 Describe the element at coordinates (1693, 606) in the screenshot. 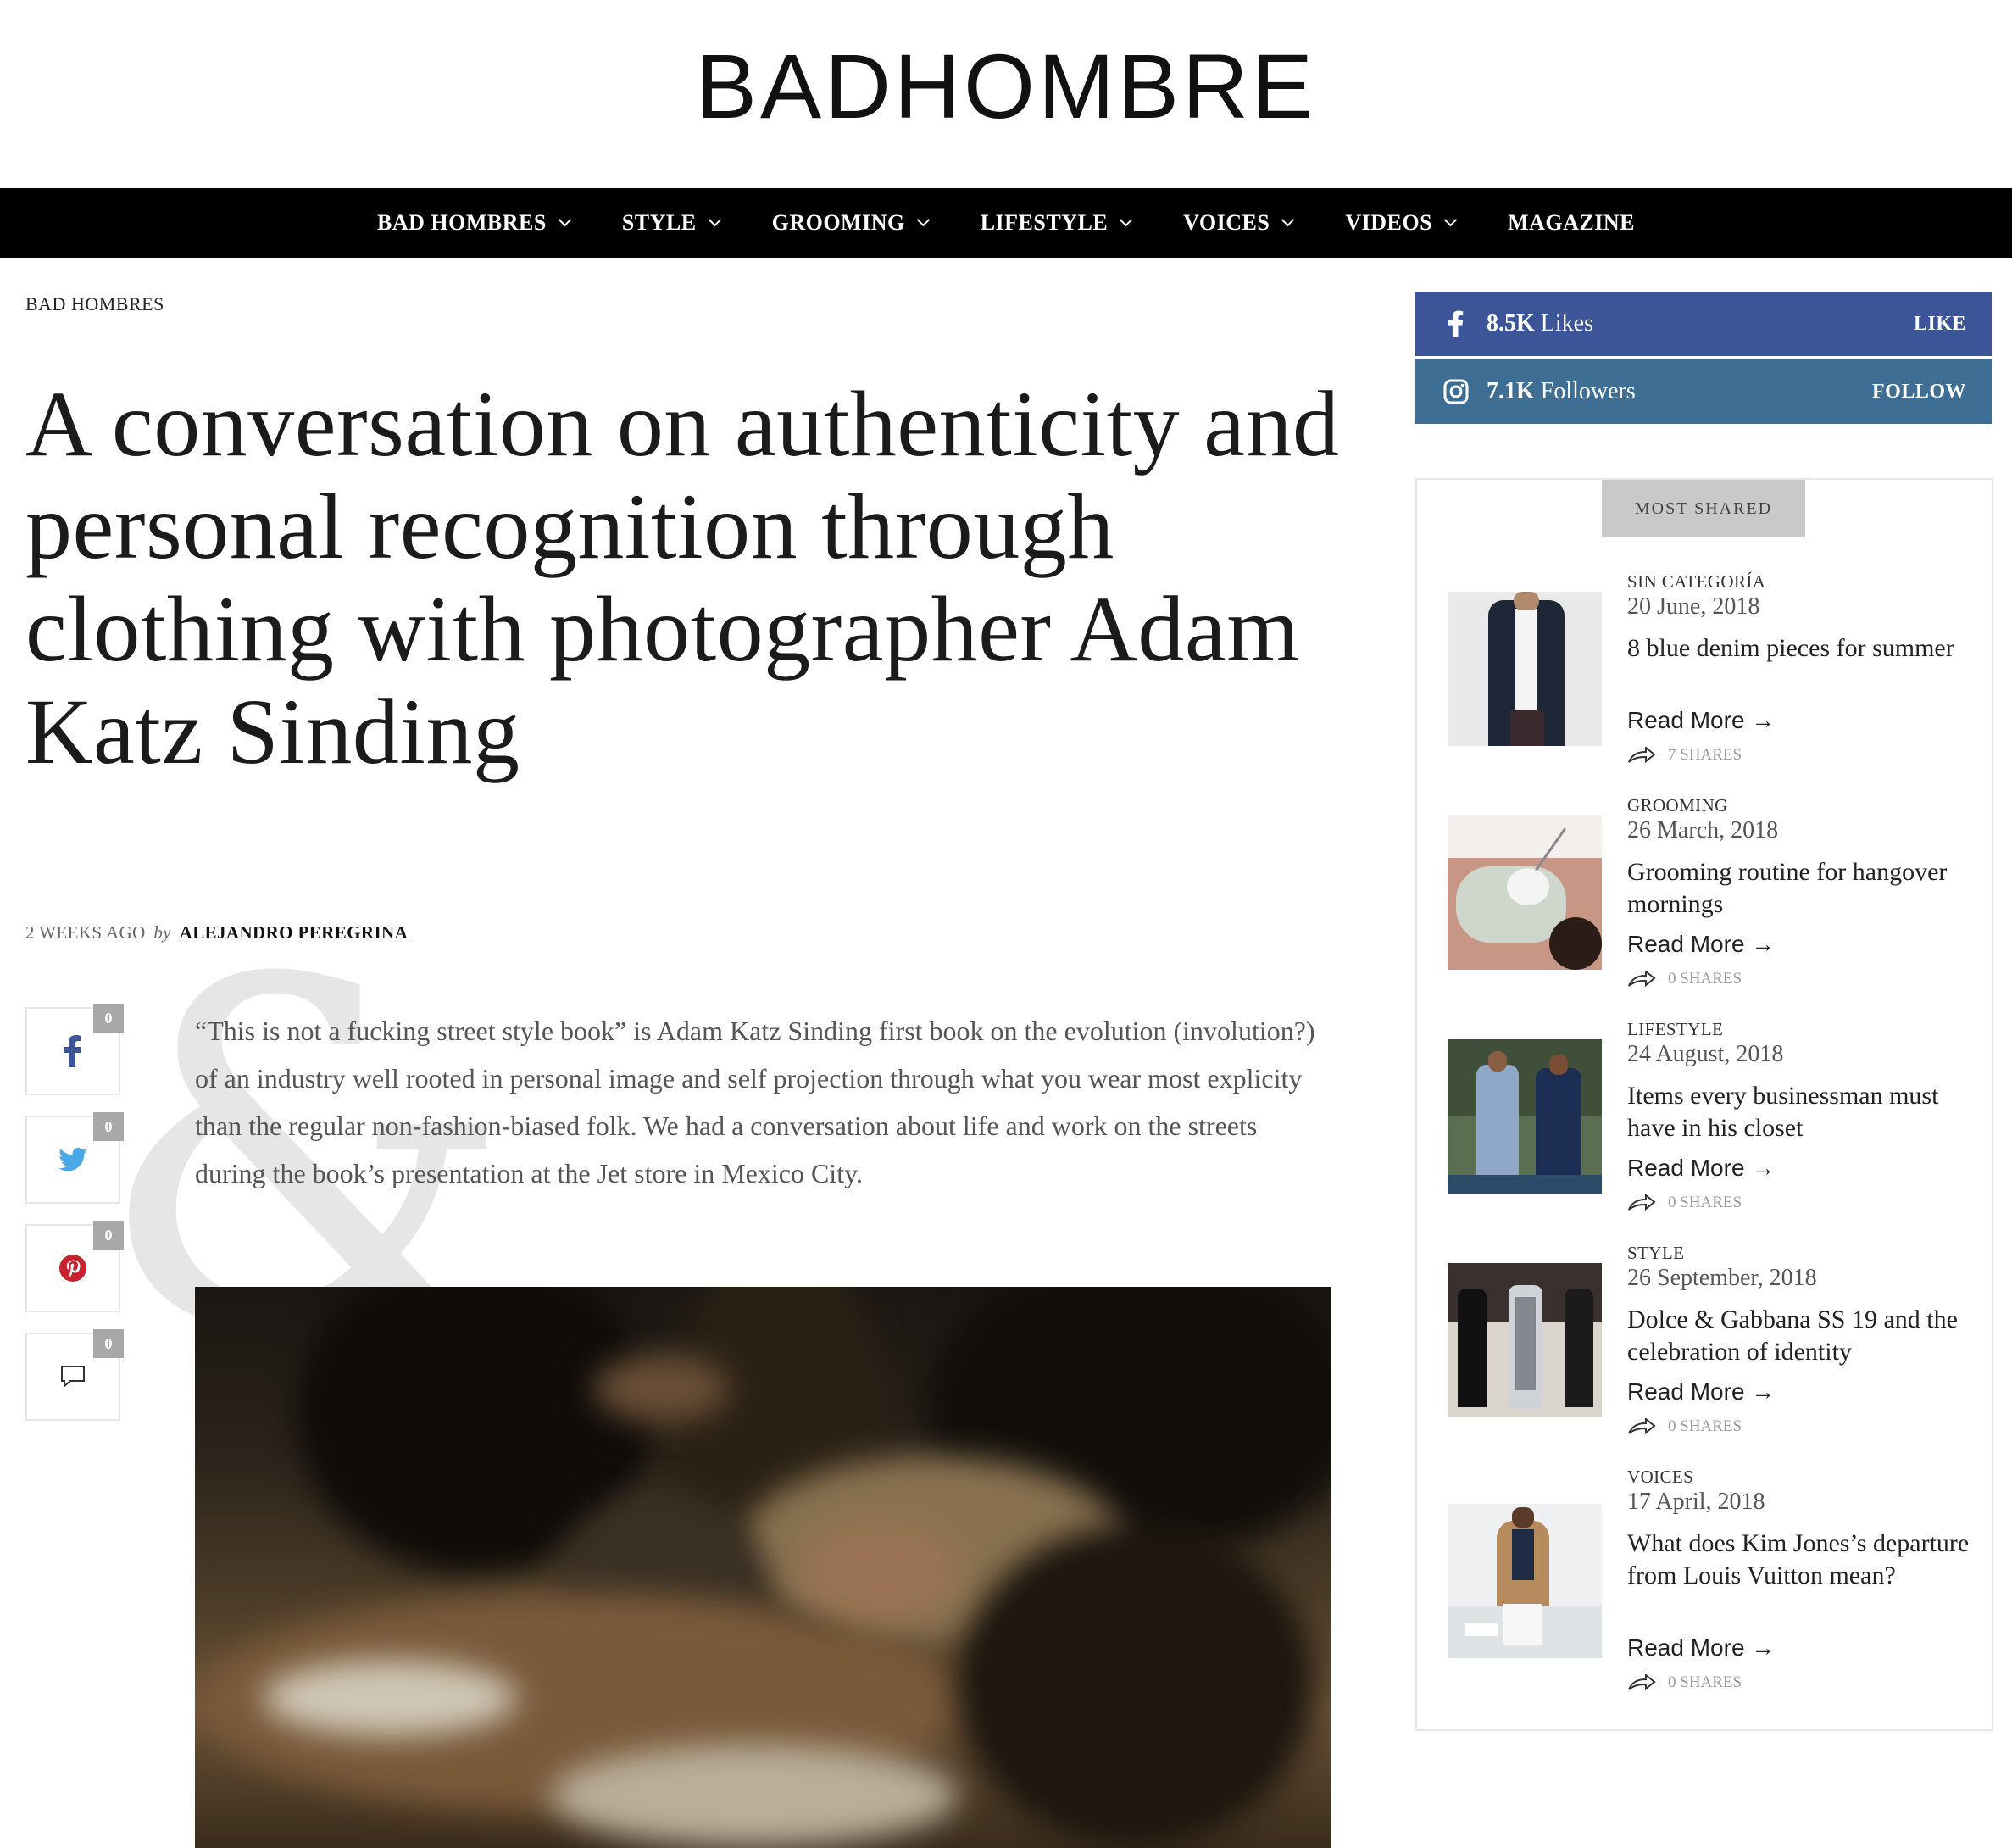

I see `post-date: 20 June, 2018` at that location.